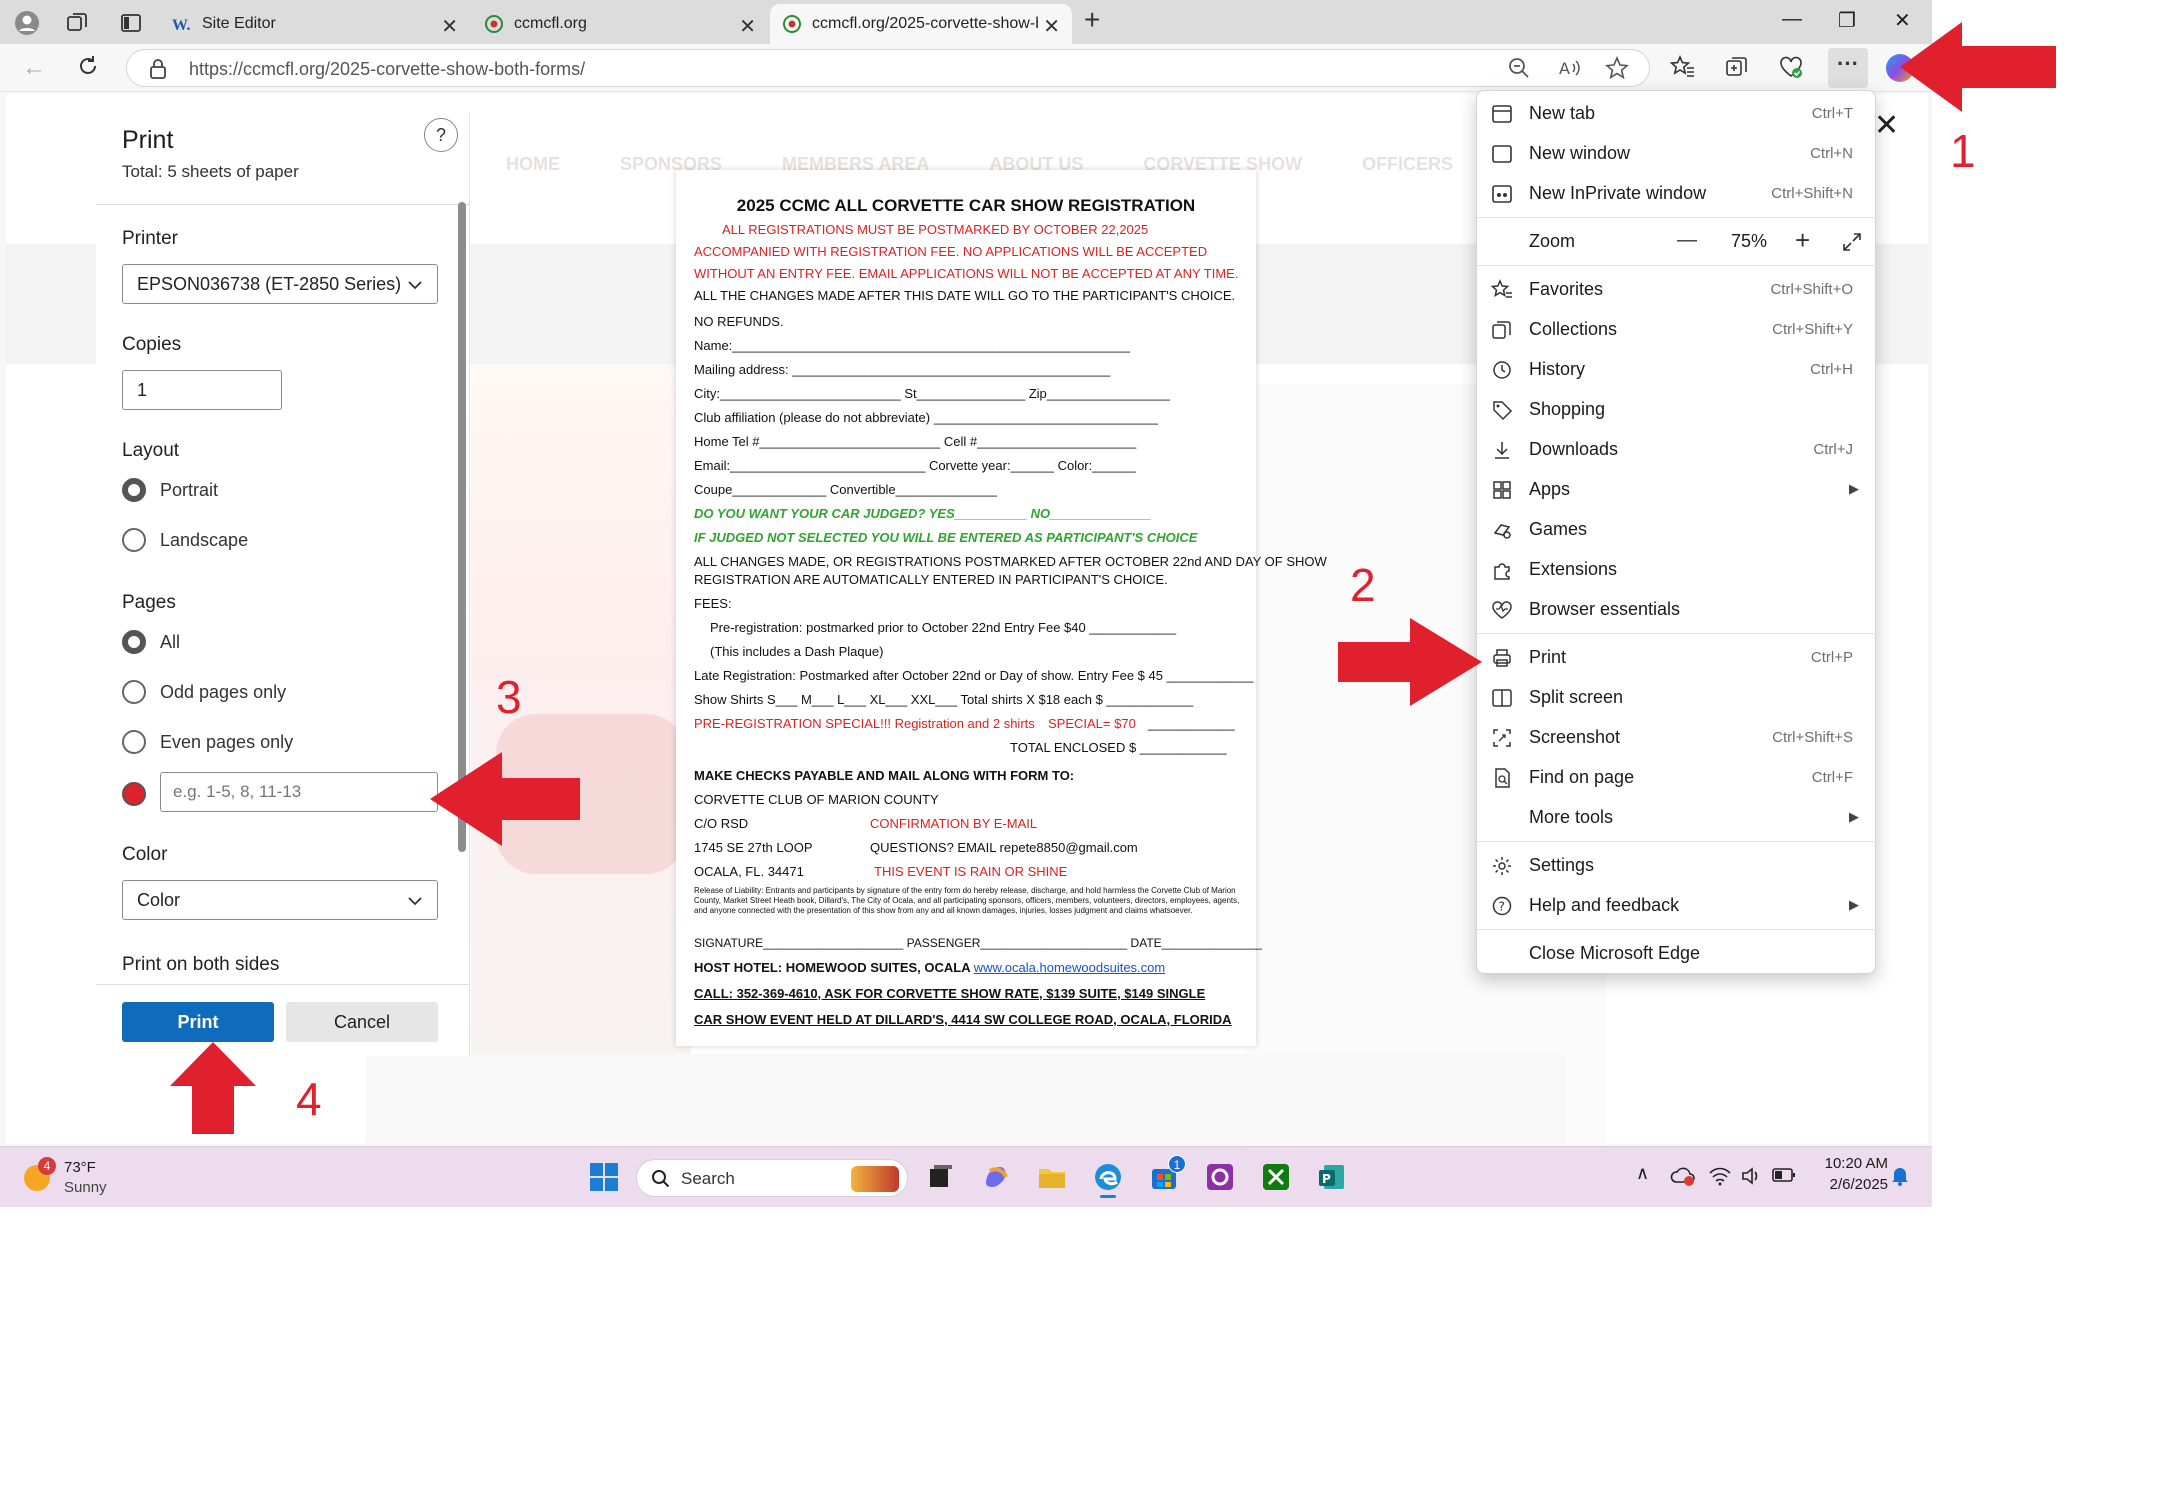 Image resolution: width=2168 pixels, height=1508 pixels. I want to click on preview-line: CORVETTE CLUB OF MARION COUNTY, so click(816, 799).